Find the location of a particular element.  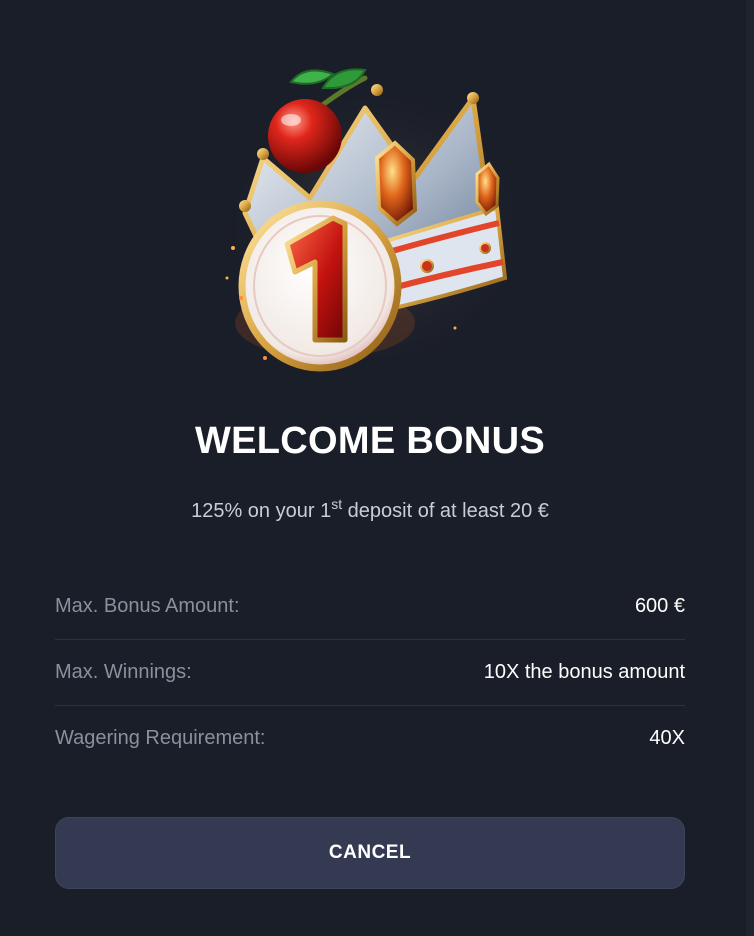

detail-value: 40X is located at coordinates (667, 738).